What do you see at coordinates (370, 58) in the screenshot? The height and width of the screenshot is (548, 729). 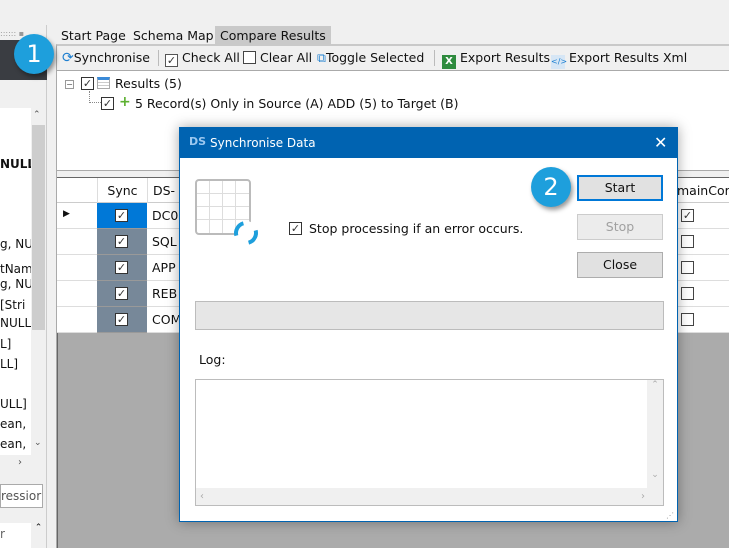 I see `toggle-selected-button: ⧉Toggle Selected` at bounding box center [370, 58].